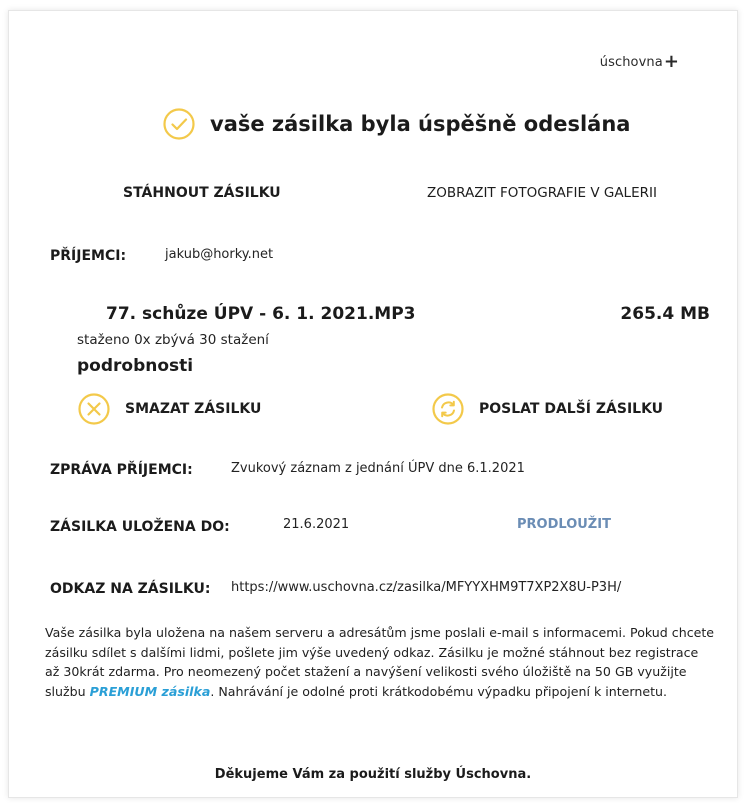  What do you see at coordinates (665, 314) in the screenshot?
I see `file-size: 265.4 MB` at bounding box center [665, 314].